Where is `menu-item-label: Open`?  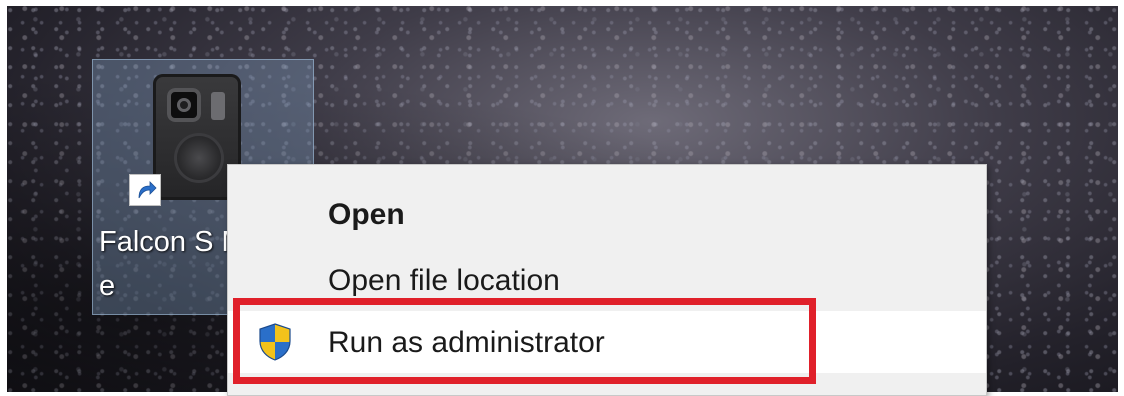 menu-item-label: Open is located at coordinates (366, 214).